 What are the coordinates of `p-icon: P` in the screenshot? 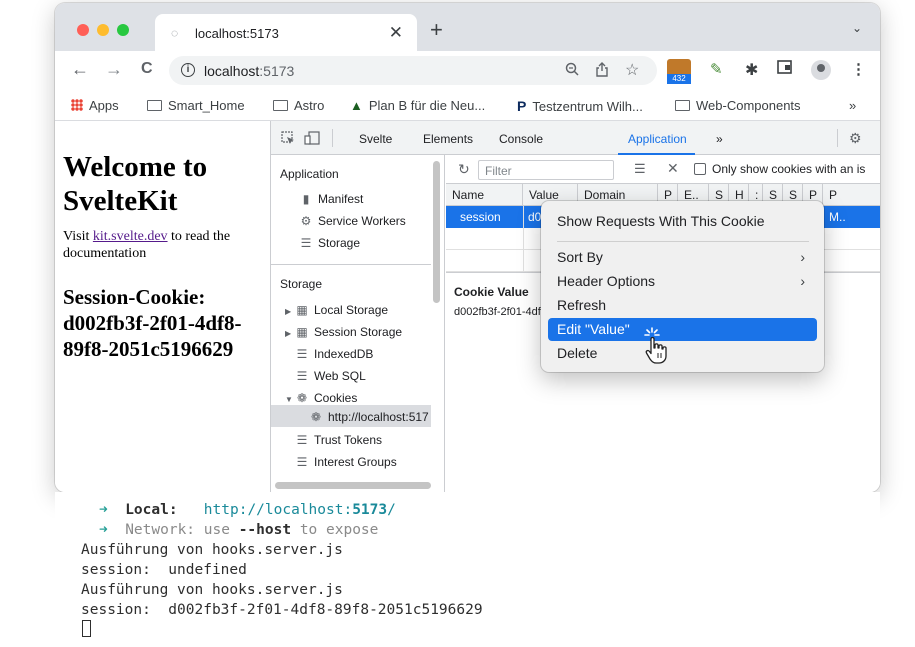 It's located at (522, 106).